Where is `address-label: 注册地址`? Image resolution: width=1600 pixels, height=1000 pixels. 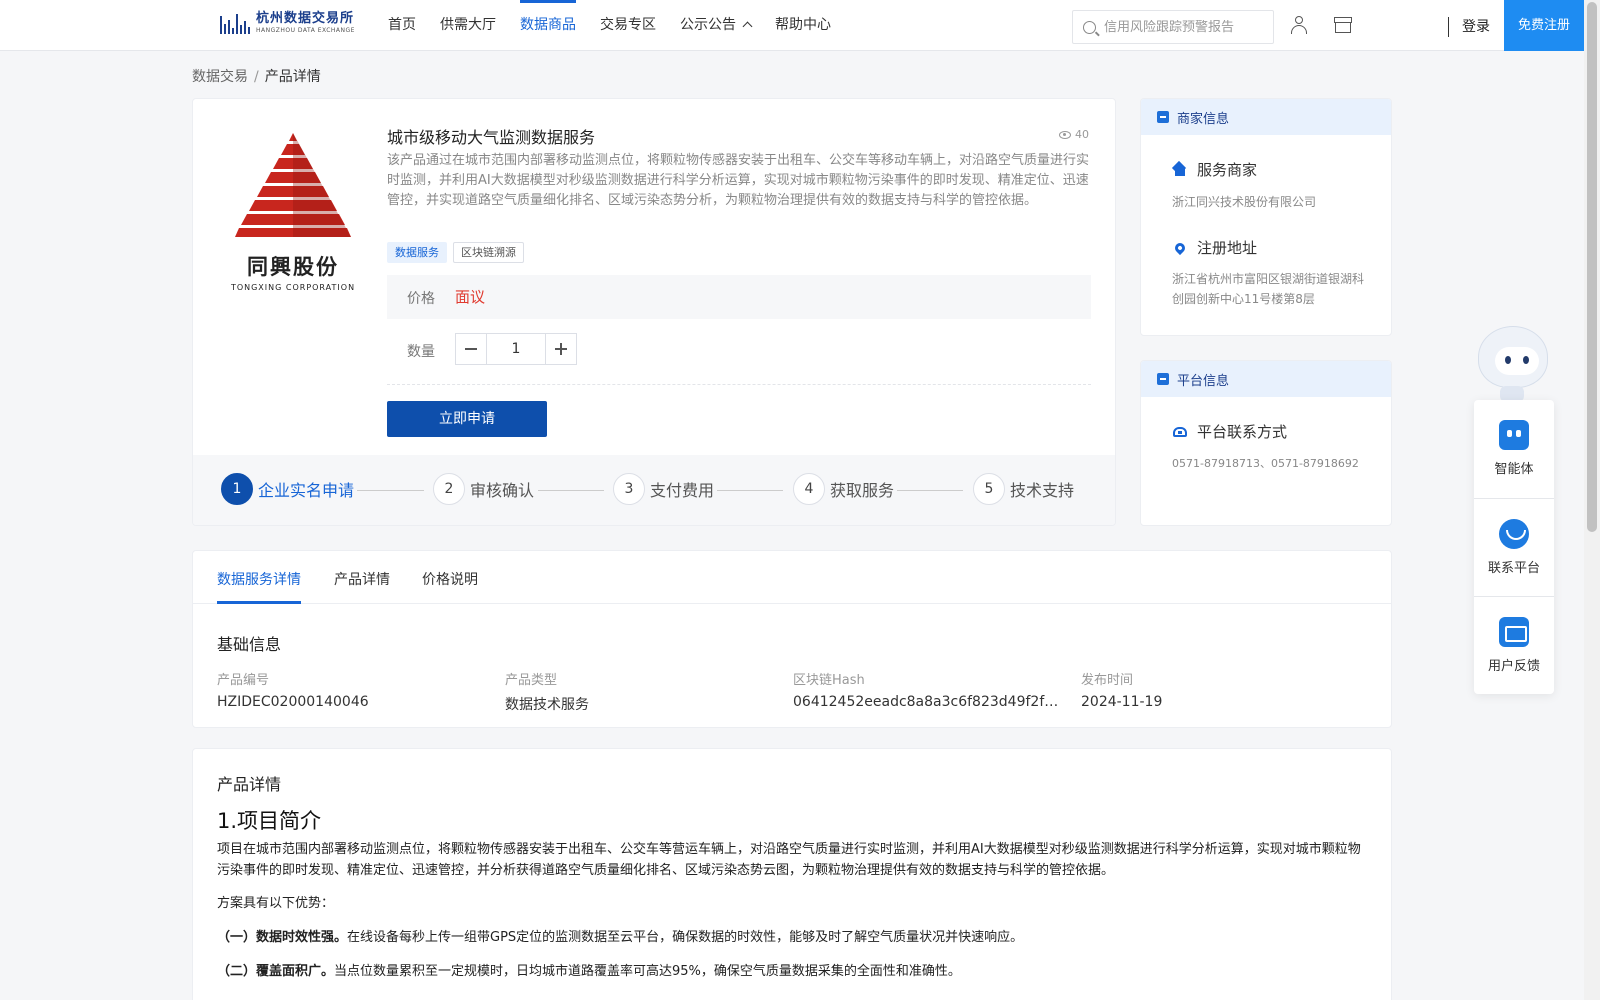
address-label: 注册地址 is located at coordinates (1227, 248).